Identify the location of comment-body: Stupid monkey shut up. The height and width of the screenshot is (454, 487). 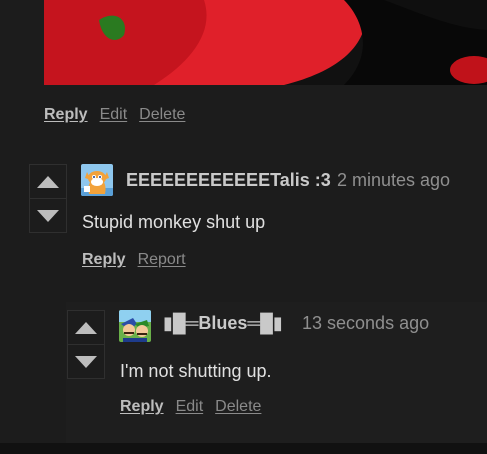
(174, 222).